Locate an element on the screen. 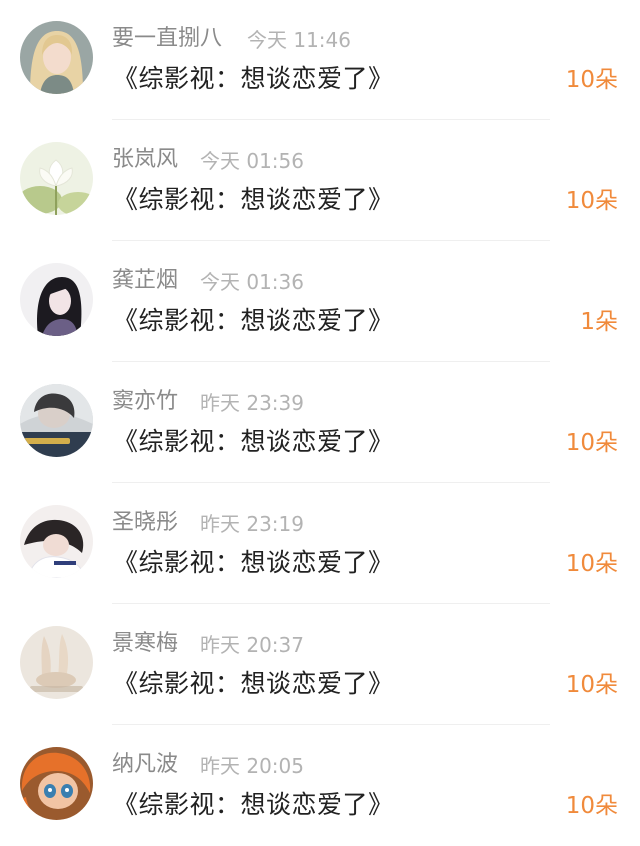 The width and height of the screenshot is (640, 846). list-item: 龚芷烟 今天 01:36 《综影视：想谈恋爱了》 1朵 is located at coordinates (320, 301).